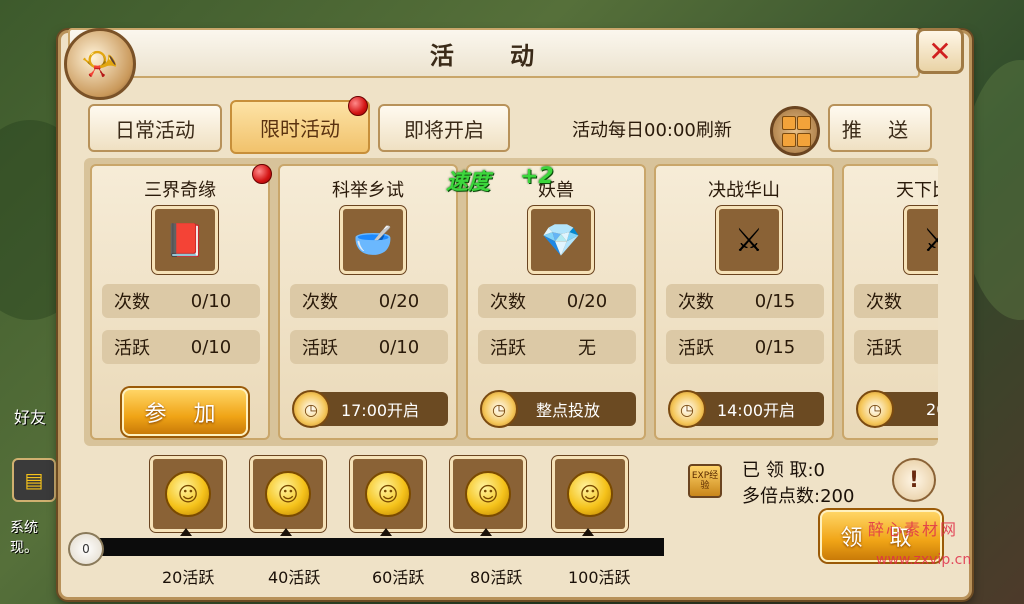 The image size is (1024, 604). What do you see at coordinates (24, 528) in the screenshot?
I see `side-line-1: 系统` at bounding box center [24, 528].